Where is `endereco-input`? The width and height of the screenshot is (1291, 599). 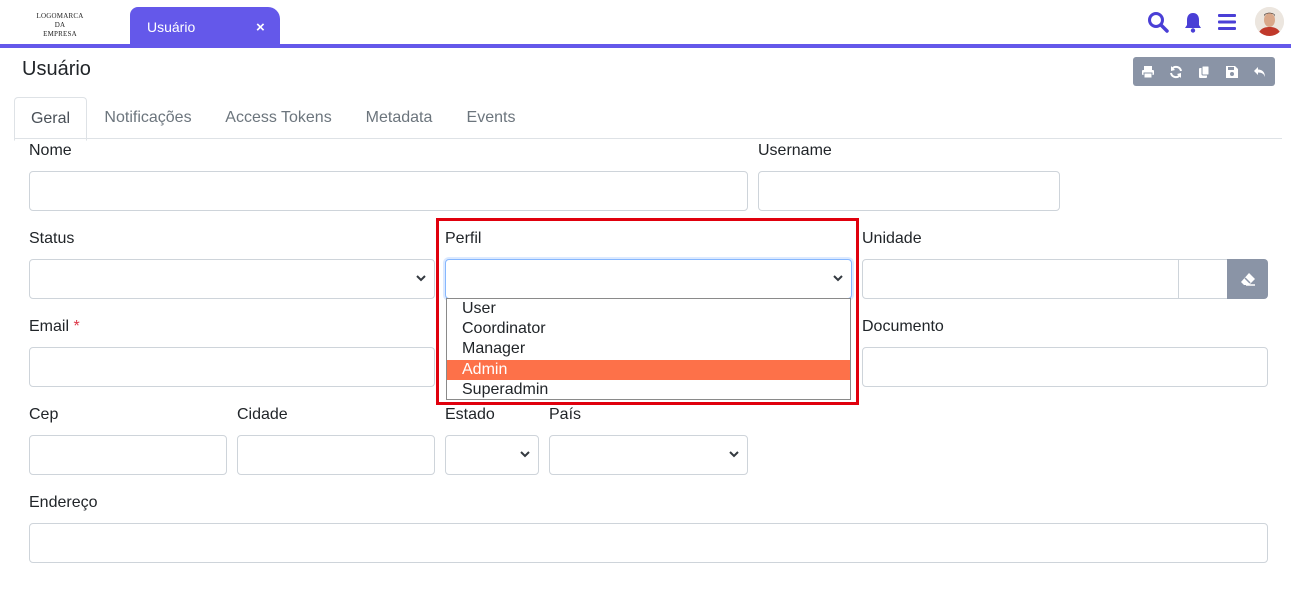
endereco-input is located at coordinates (648, 543).